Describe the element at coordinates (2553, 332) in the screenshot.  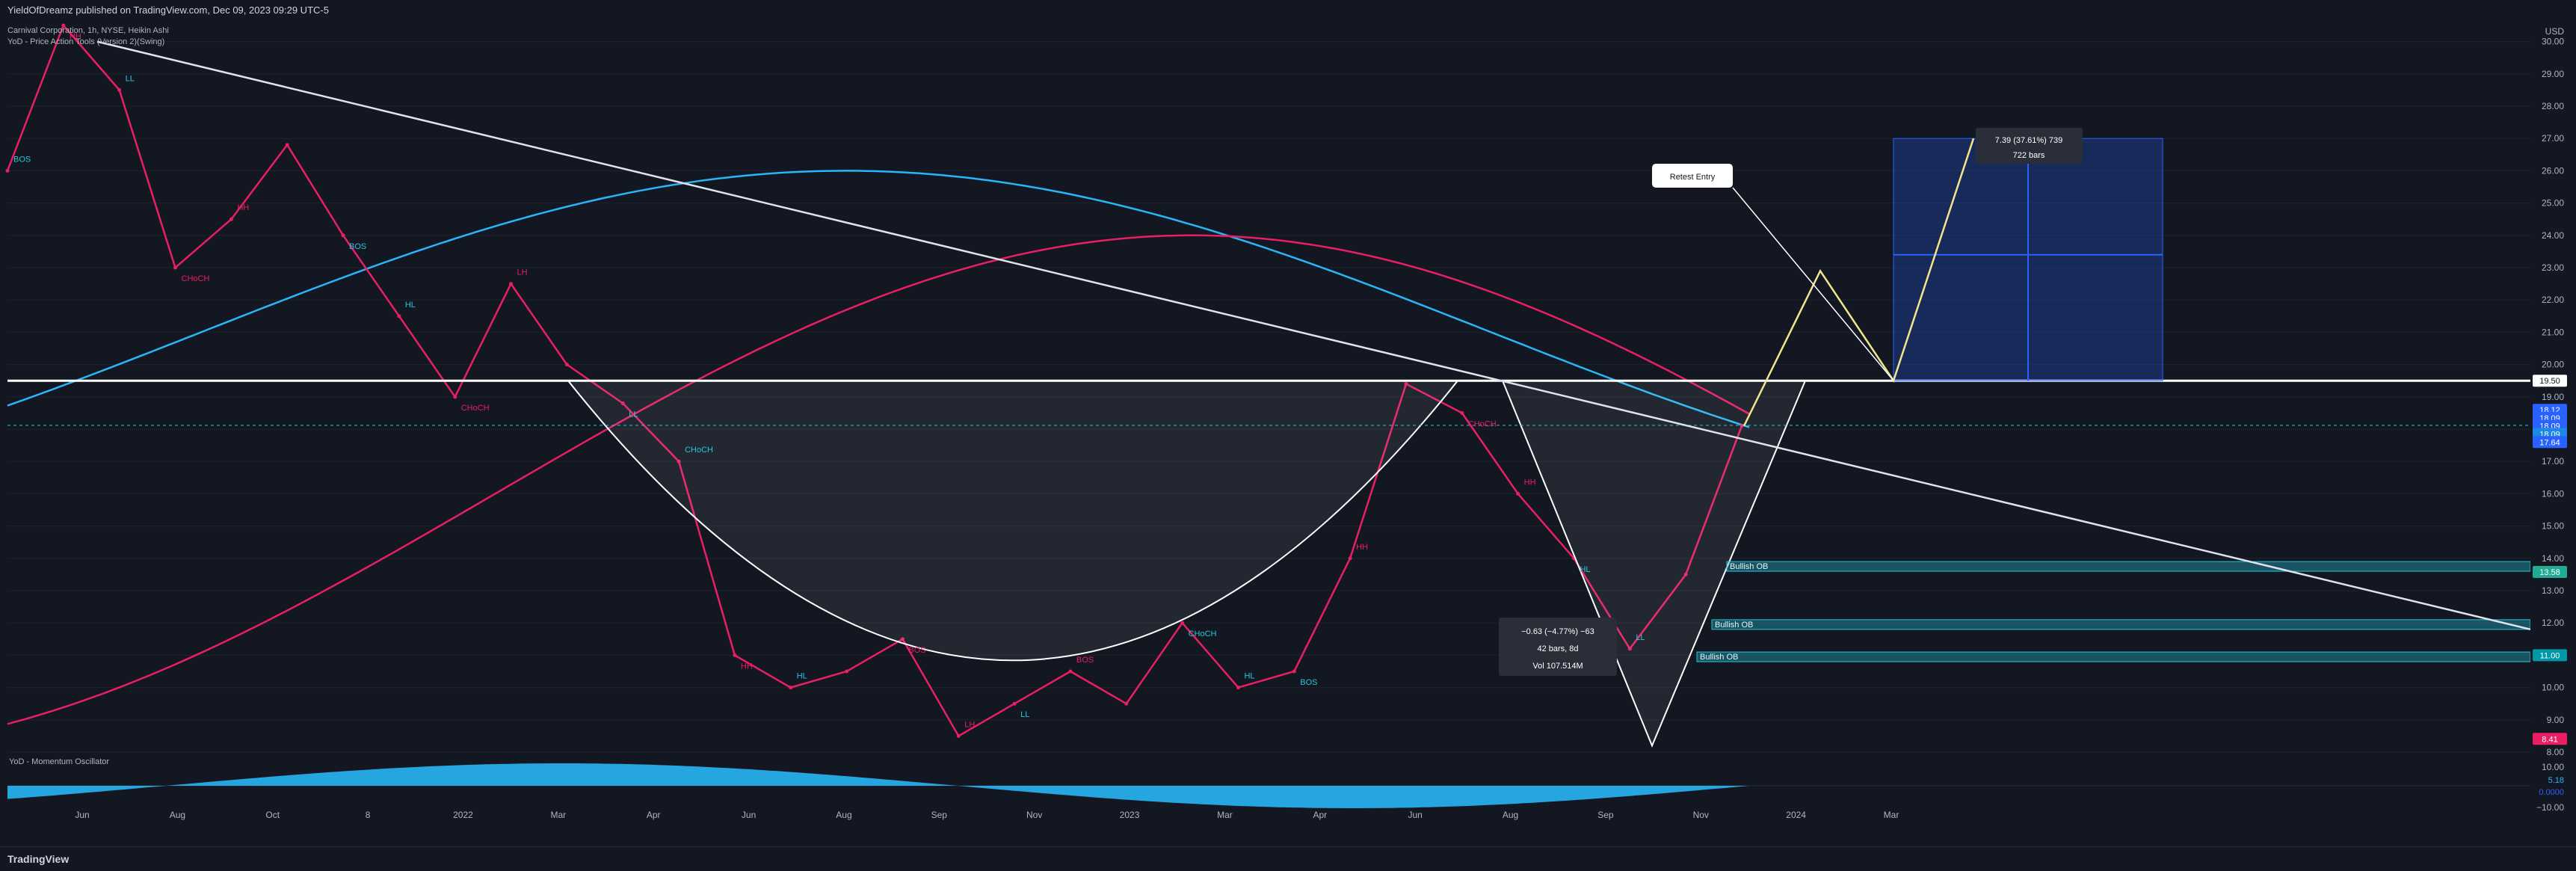
I see `price-tick: 21.00` at that location.